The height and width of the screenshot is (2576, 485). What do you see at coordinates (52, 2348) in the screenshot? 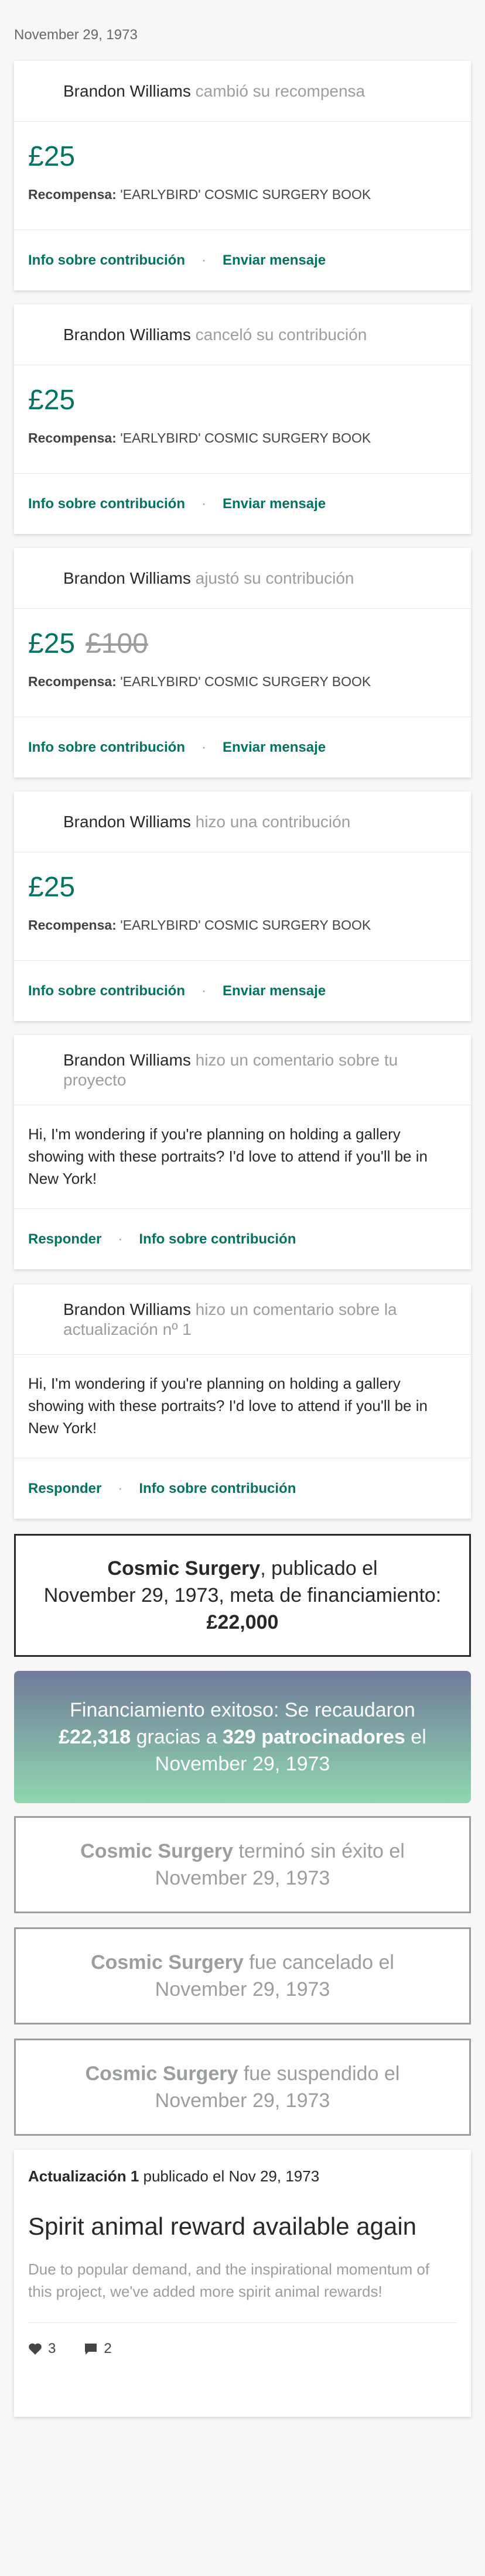
I see `likes-count: 3` at bounding box center [52, 2348].